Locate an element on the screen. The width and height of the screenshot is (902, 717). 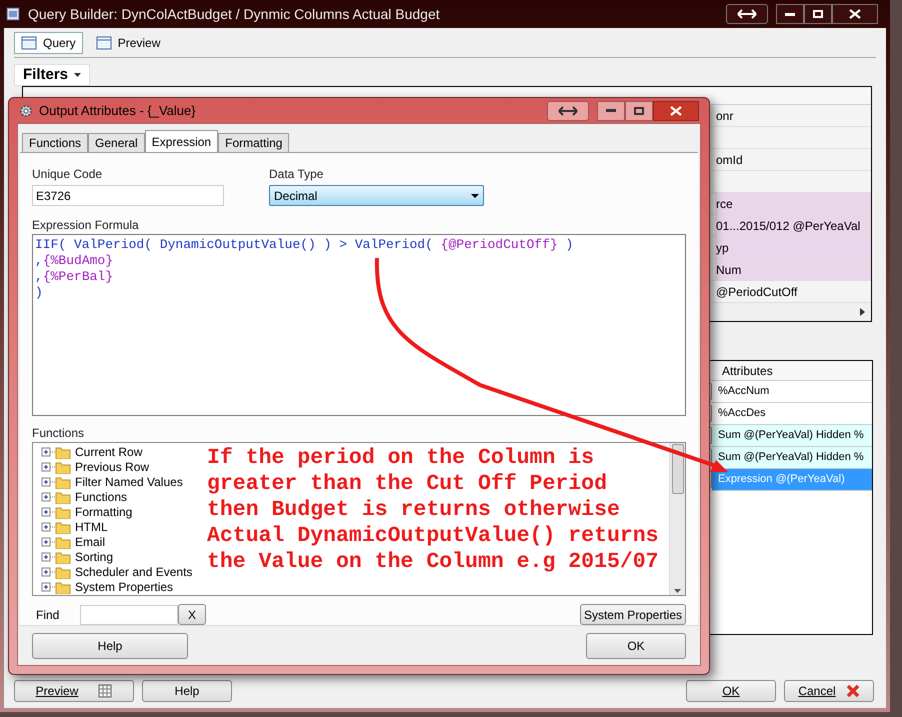
table-cell: omId is located at coordinates (793, 159).